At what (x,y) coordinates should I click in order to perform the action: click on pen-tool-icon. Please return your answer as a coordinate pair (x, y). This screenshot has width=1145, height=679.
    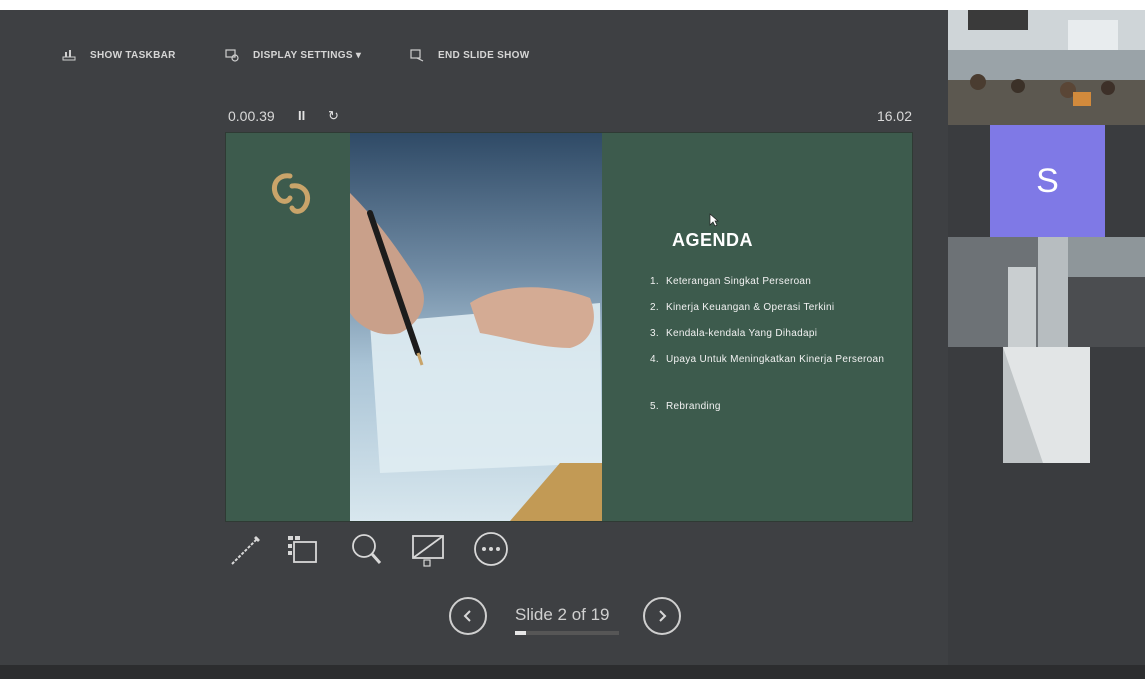
    Looking at the image, I should click on (246, 550).